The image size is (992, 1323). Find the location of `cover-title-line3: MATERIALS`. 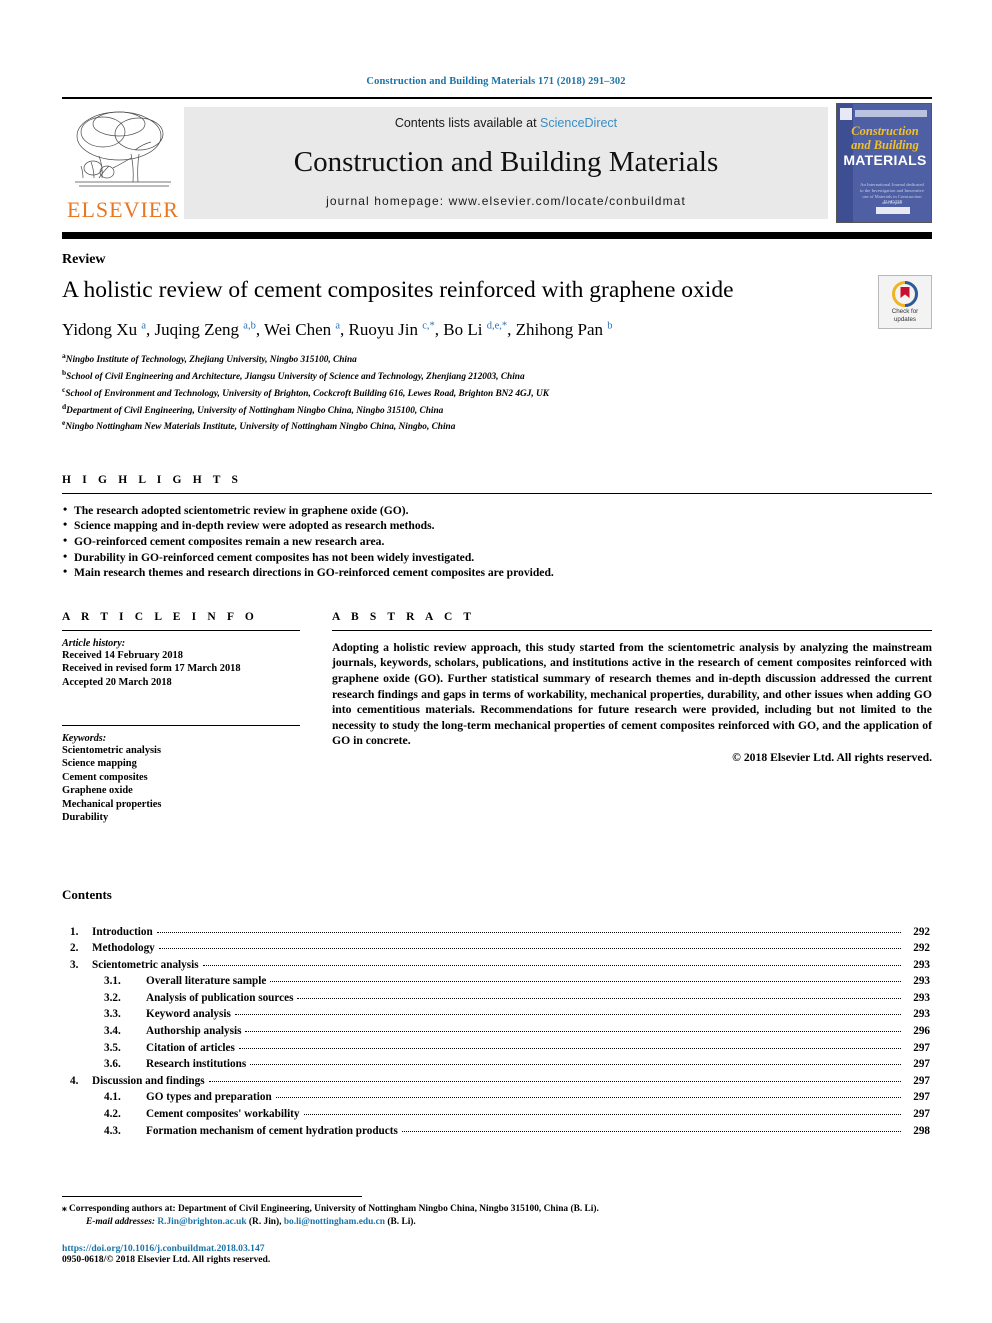

cover-title-line3: MATERIALS is located at coordinates (885, 160).